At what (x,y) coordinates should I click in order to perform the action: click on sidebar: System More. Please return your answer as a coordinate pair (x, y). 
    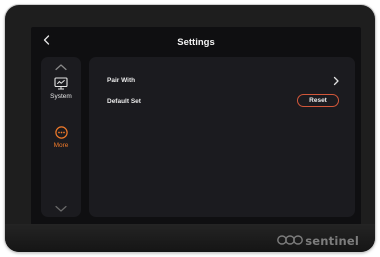
    Looking at the image, I should click on (61, 137).